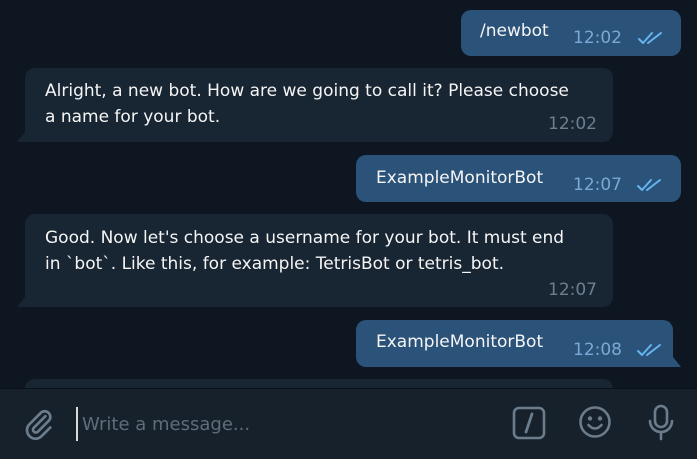 The height and width of the screenshot is (459, 697). I want to click on message-time: 12:08, so click(597, 350).